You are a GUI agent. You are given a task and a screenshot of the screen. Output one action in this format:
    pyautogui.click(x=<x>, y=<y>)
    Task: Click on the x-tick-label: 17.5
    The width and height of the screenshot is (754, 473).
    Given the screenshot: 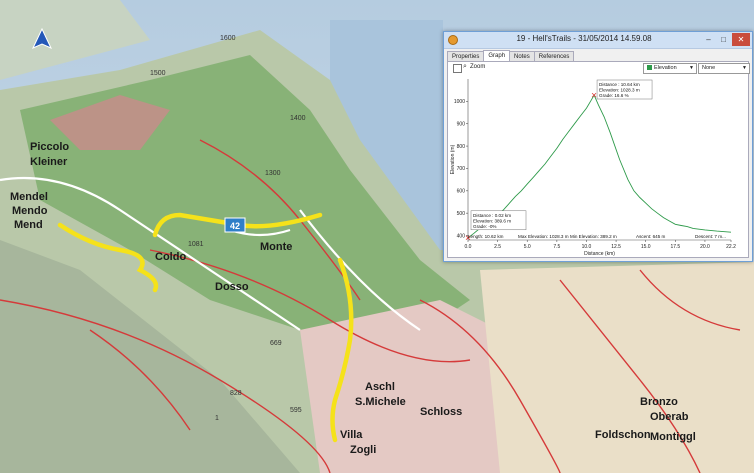 What is the action you would take?
    pyautogui.click(x=675, y=247)
    